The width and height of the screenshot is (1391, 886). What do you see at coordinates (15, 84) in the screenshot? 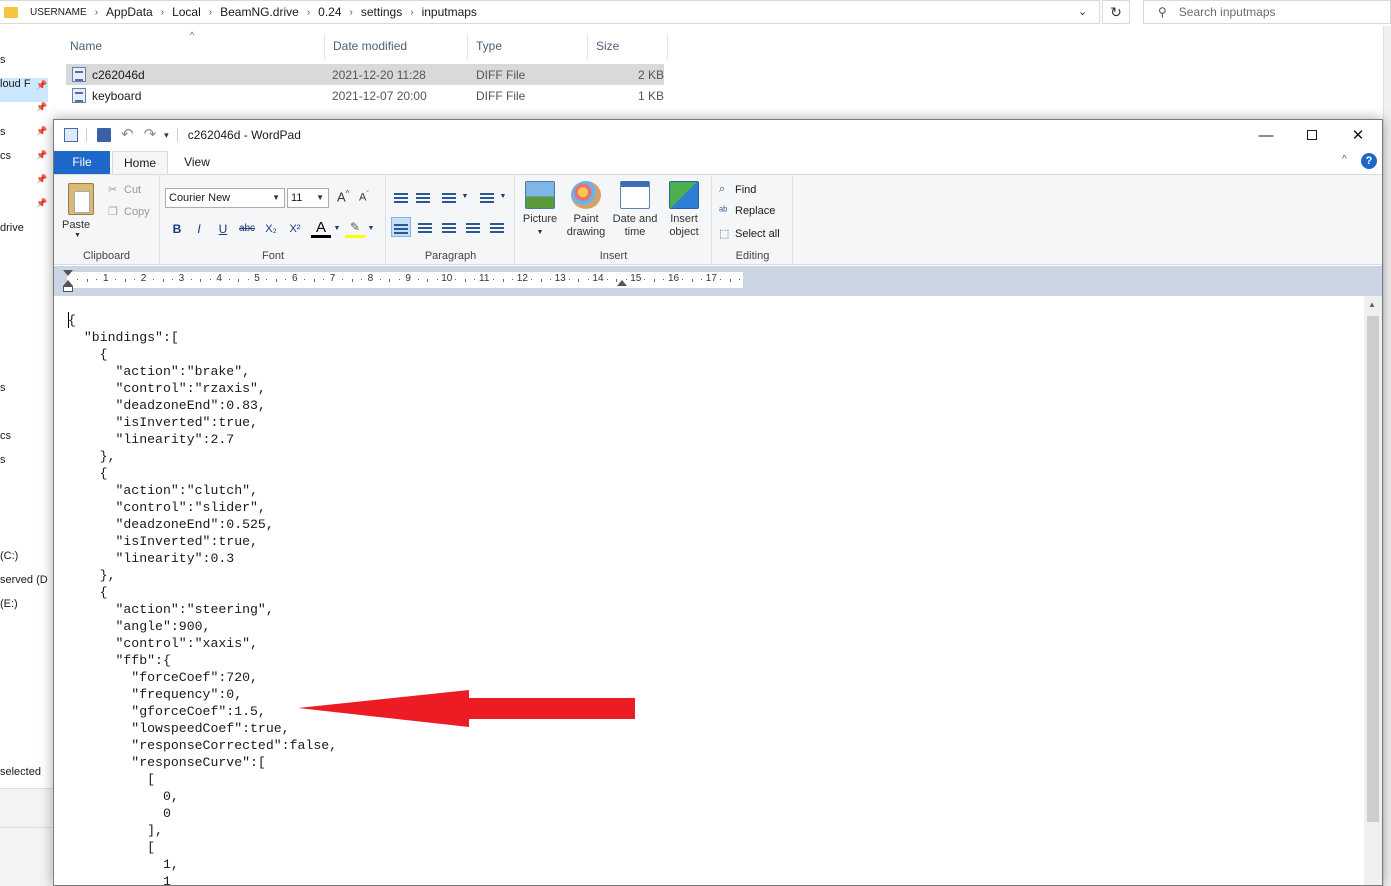
I see `nav-item: loud F` at bounding box center [15, 84].